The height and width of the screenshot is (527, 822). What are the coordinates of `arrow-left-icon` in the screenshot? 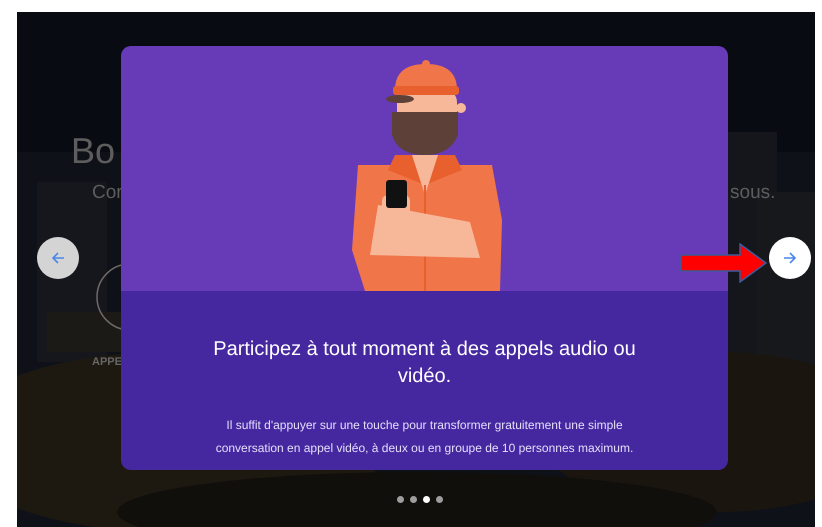 It's located at (58, 258).